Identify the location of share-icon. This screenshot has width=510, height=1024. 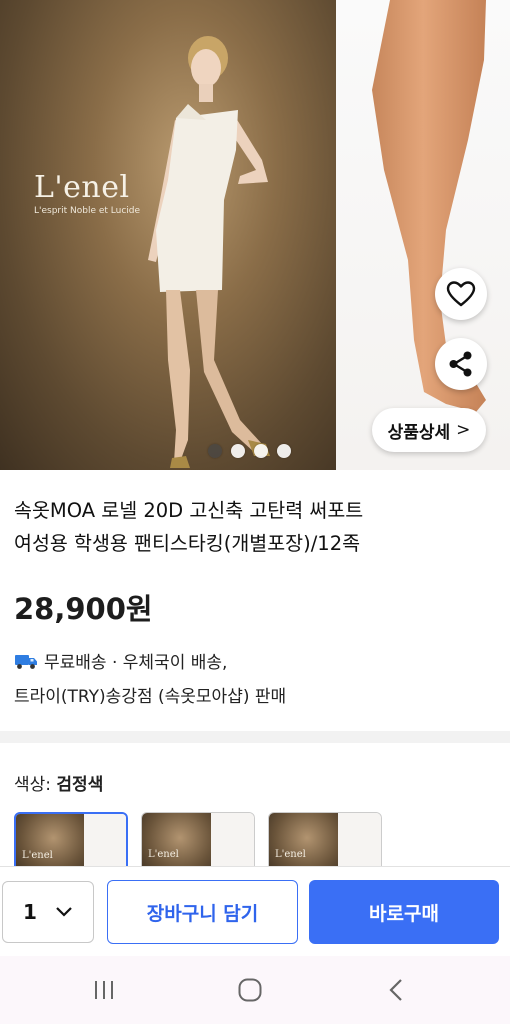
(460, 364).